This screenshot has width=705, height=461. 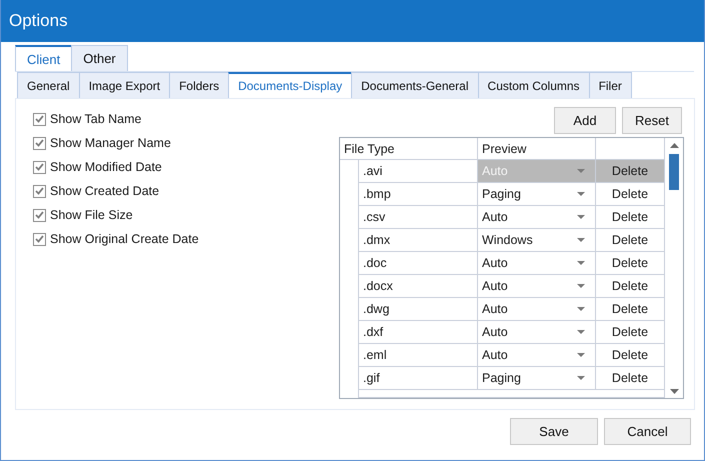 I want to click on scroll-down-icon, so click(x=674, y=391).